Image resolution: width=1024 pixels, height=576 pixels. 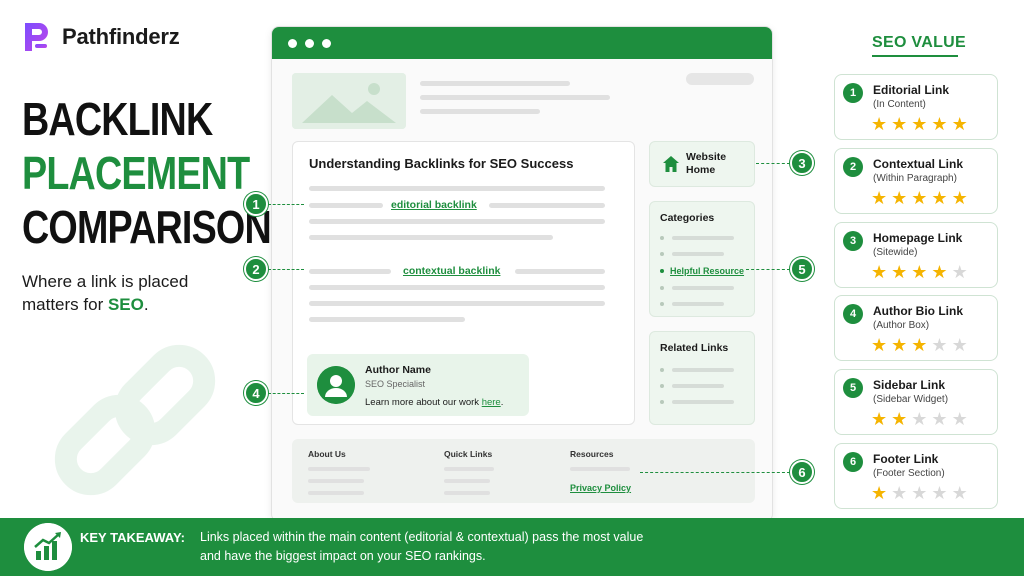 I want to click on seo-card-number: 5, so click(x=853, y=388).